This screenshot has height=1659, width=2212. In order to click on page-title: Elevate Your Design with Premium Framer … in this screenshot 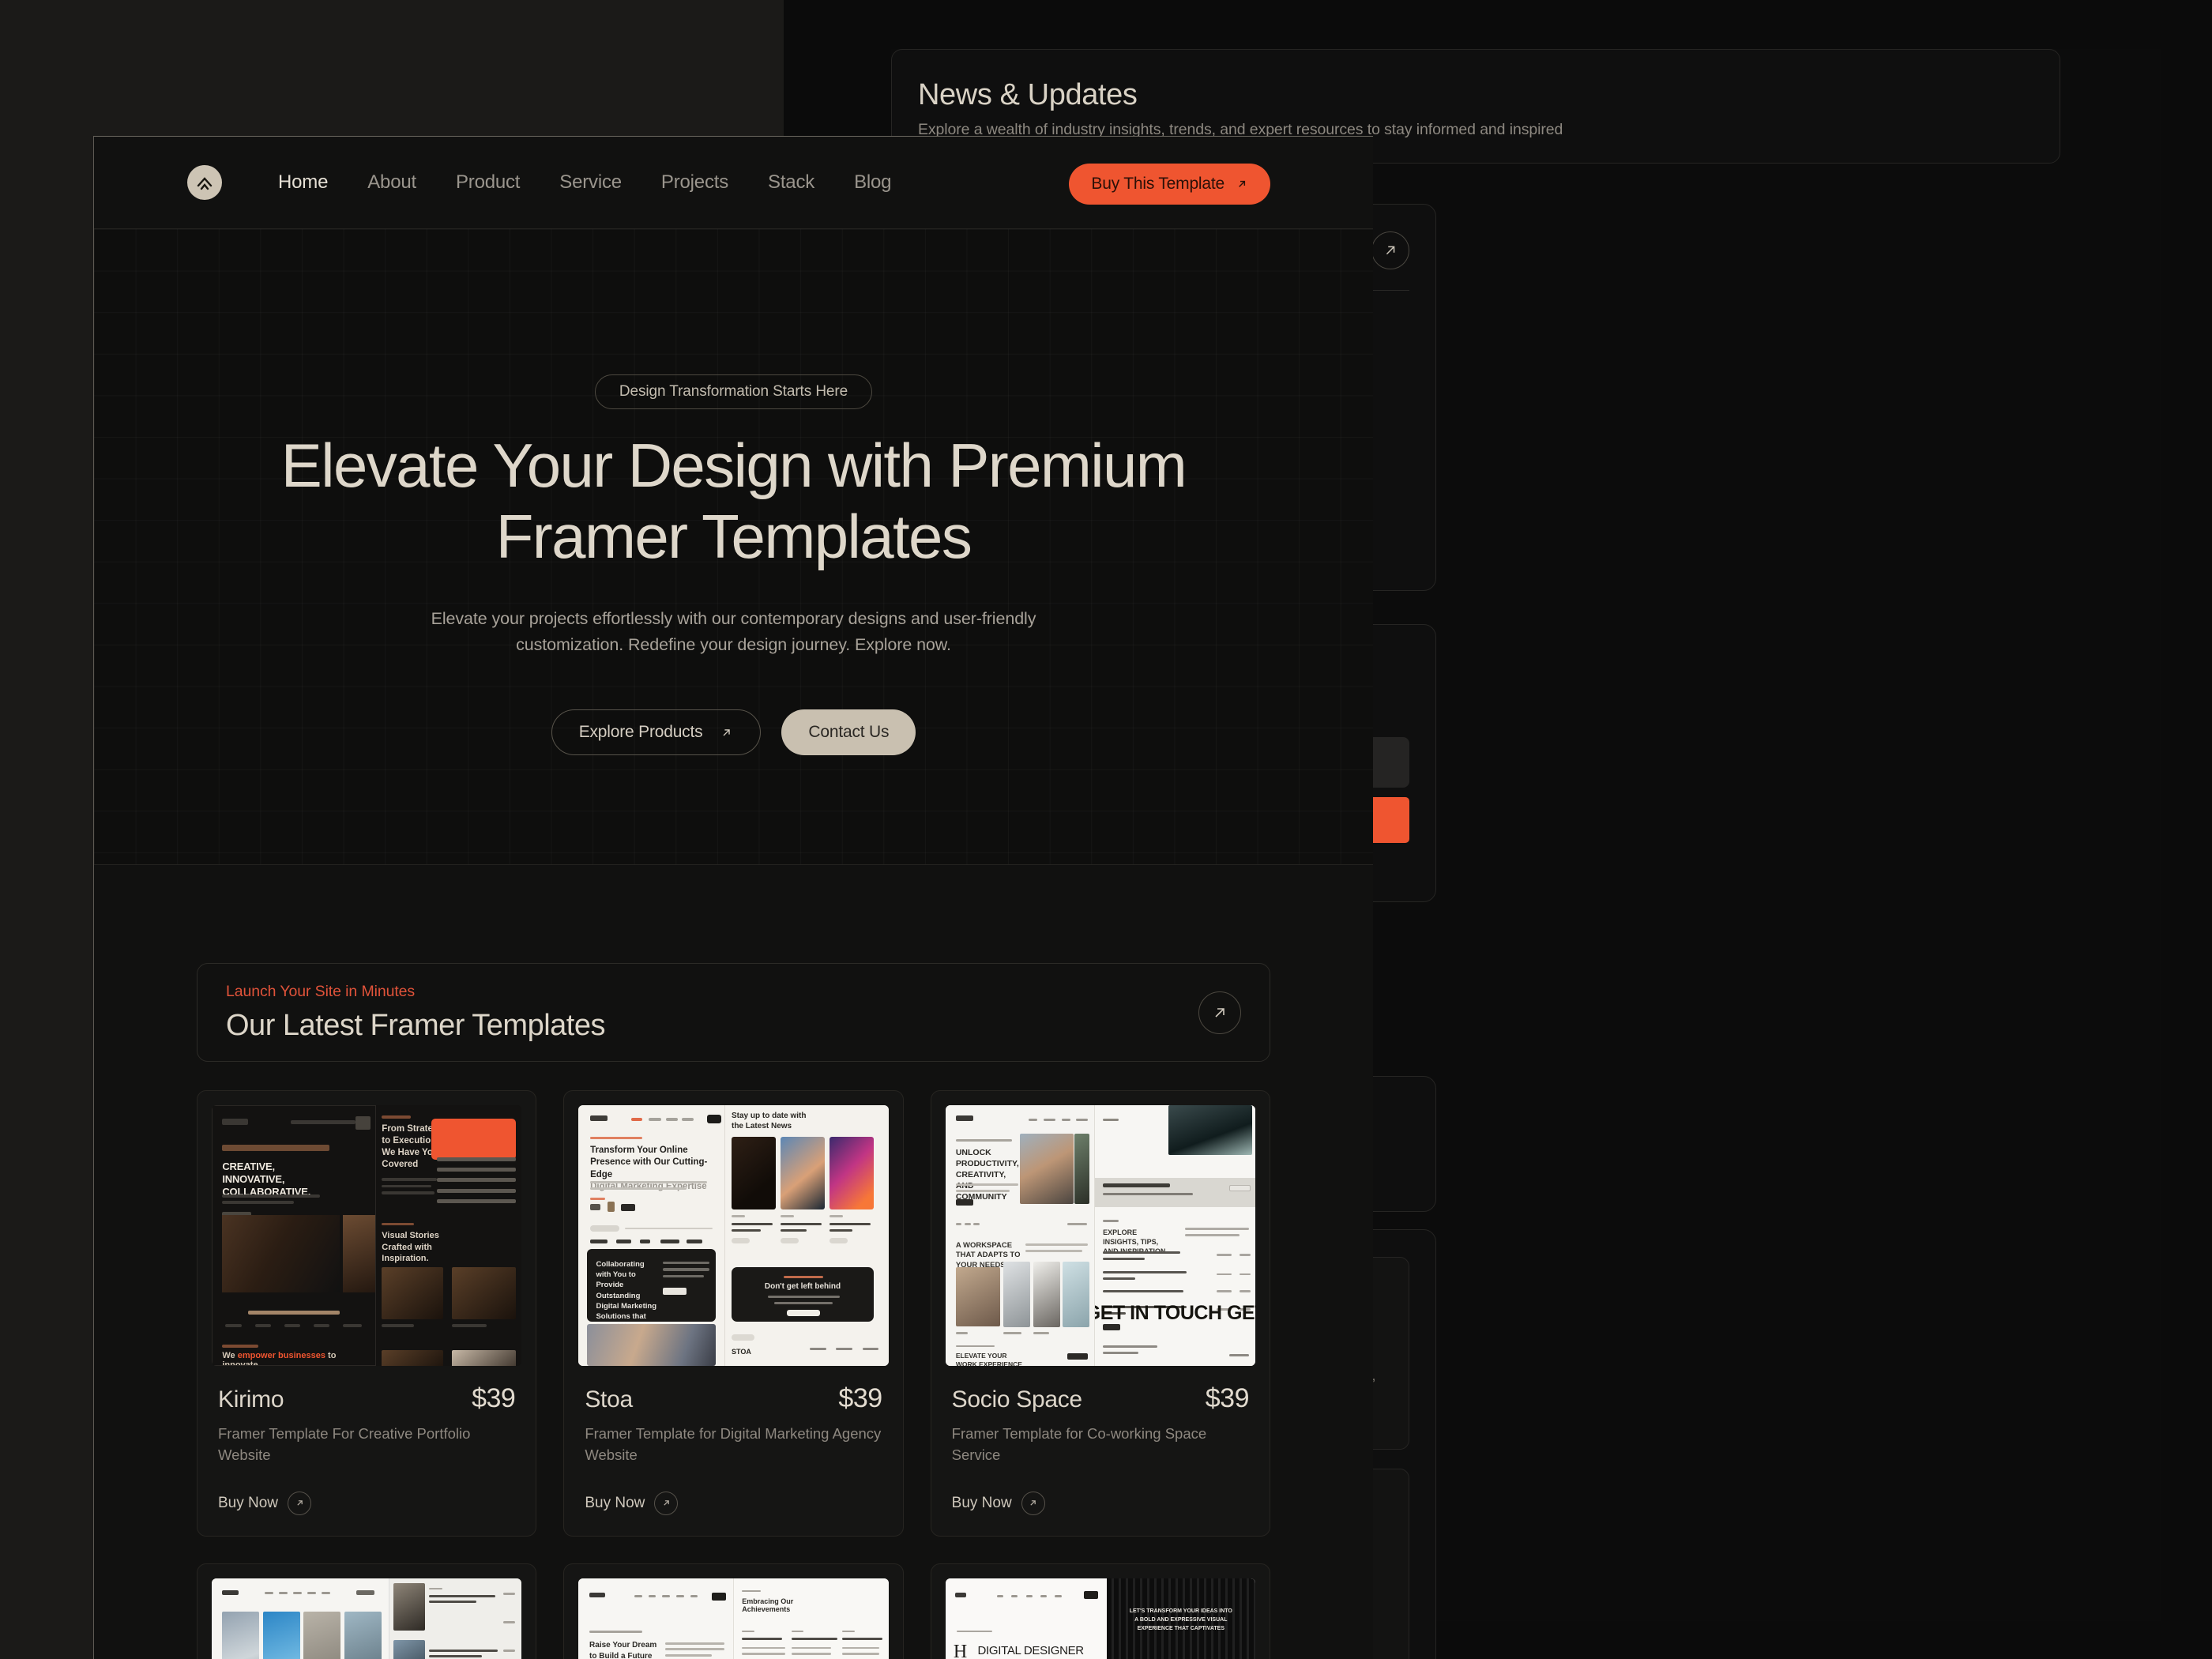, I will do `click(734, 501)`.